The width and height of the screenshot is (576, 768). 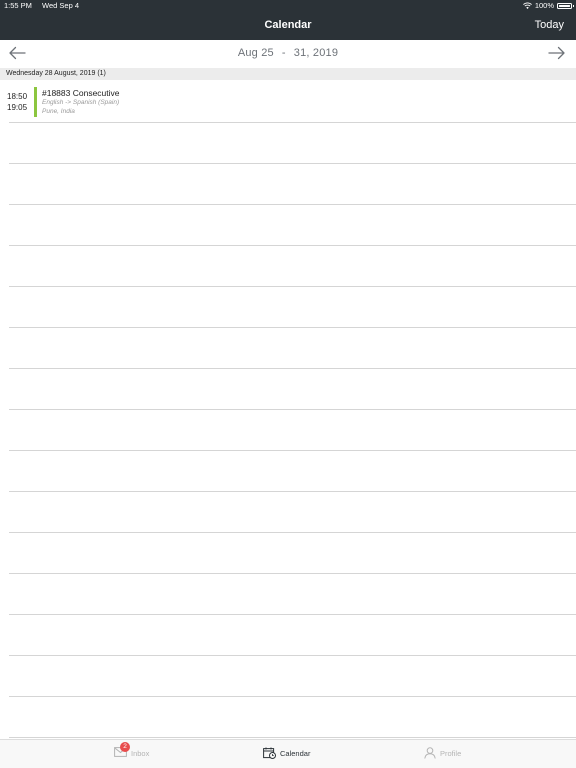 I want to click on day-header: Wednesday 28 August, 2019 (1), so click(x=288, y=74).